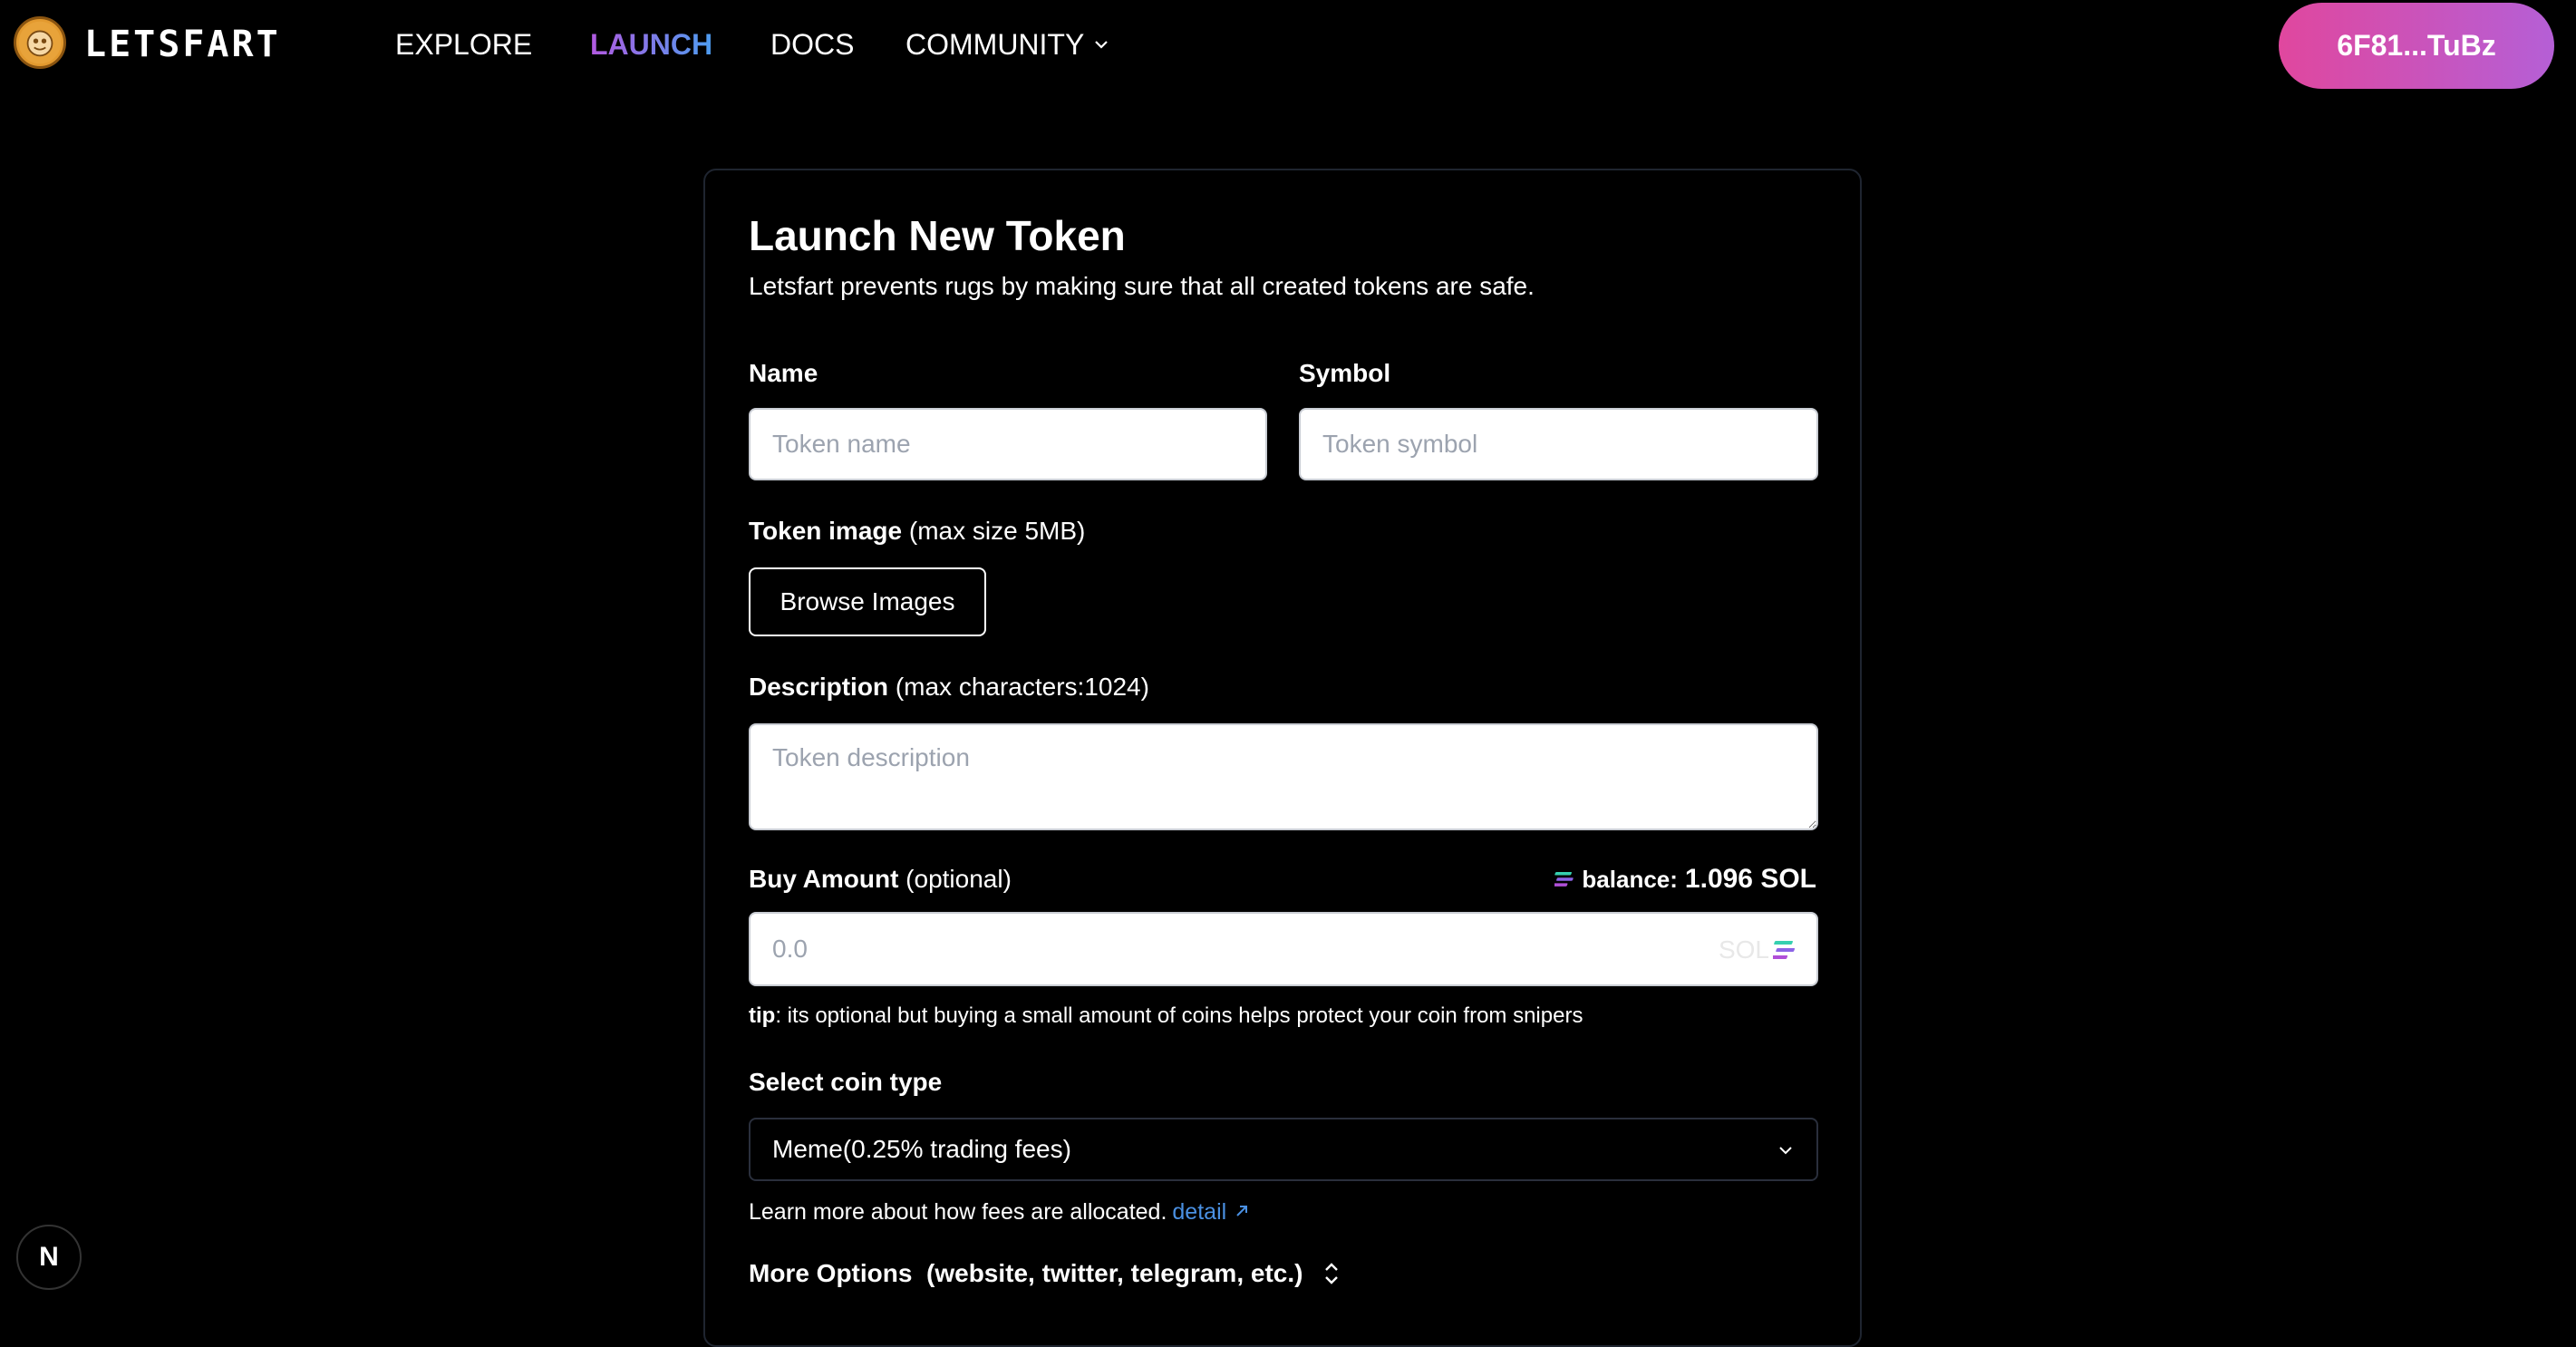  I want to click on description-label: Description (max characters:1024), so click(949, 687).